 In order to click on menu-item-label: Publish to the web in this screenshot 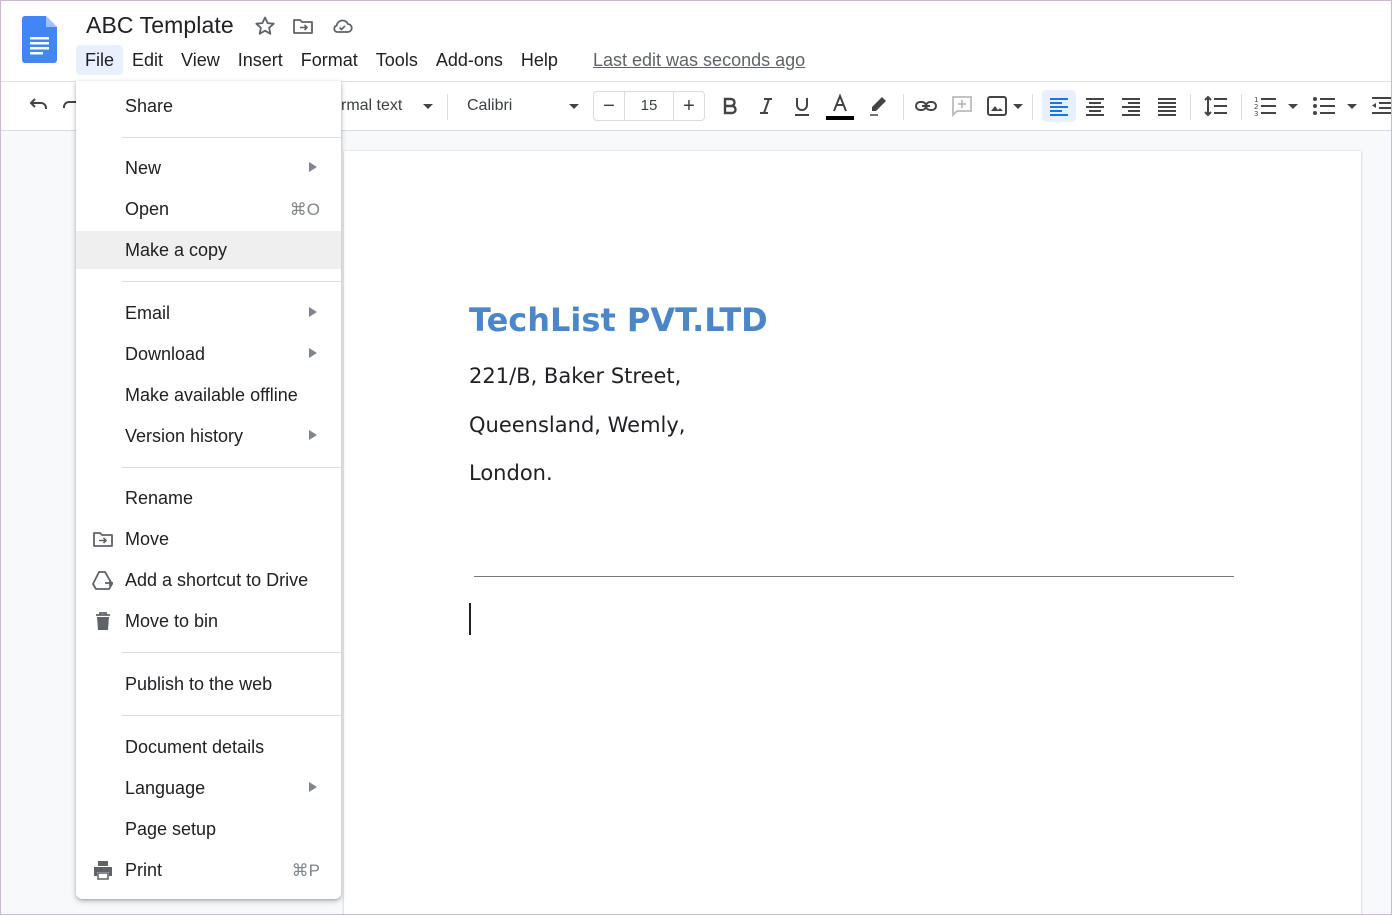, I will do `click(199, 684)`.